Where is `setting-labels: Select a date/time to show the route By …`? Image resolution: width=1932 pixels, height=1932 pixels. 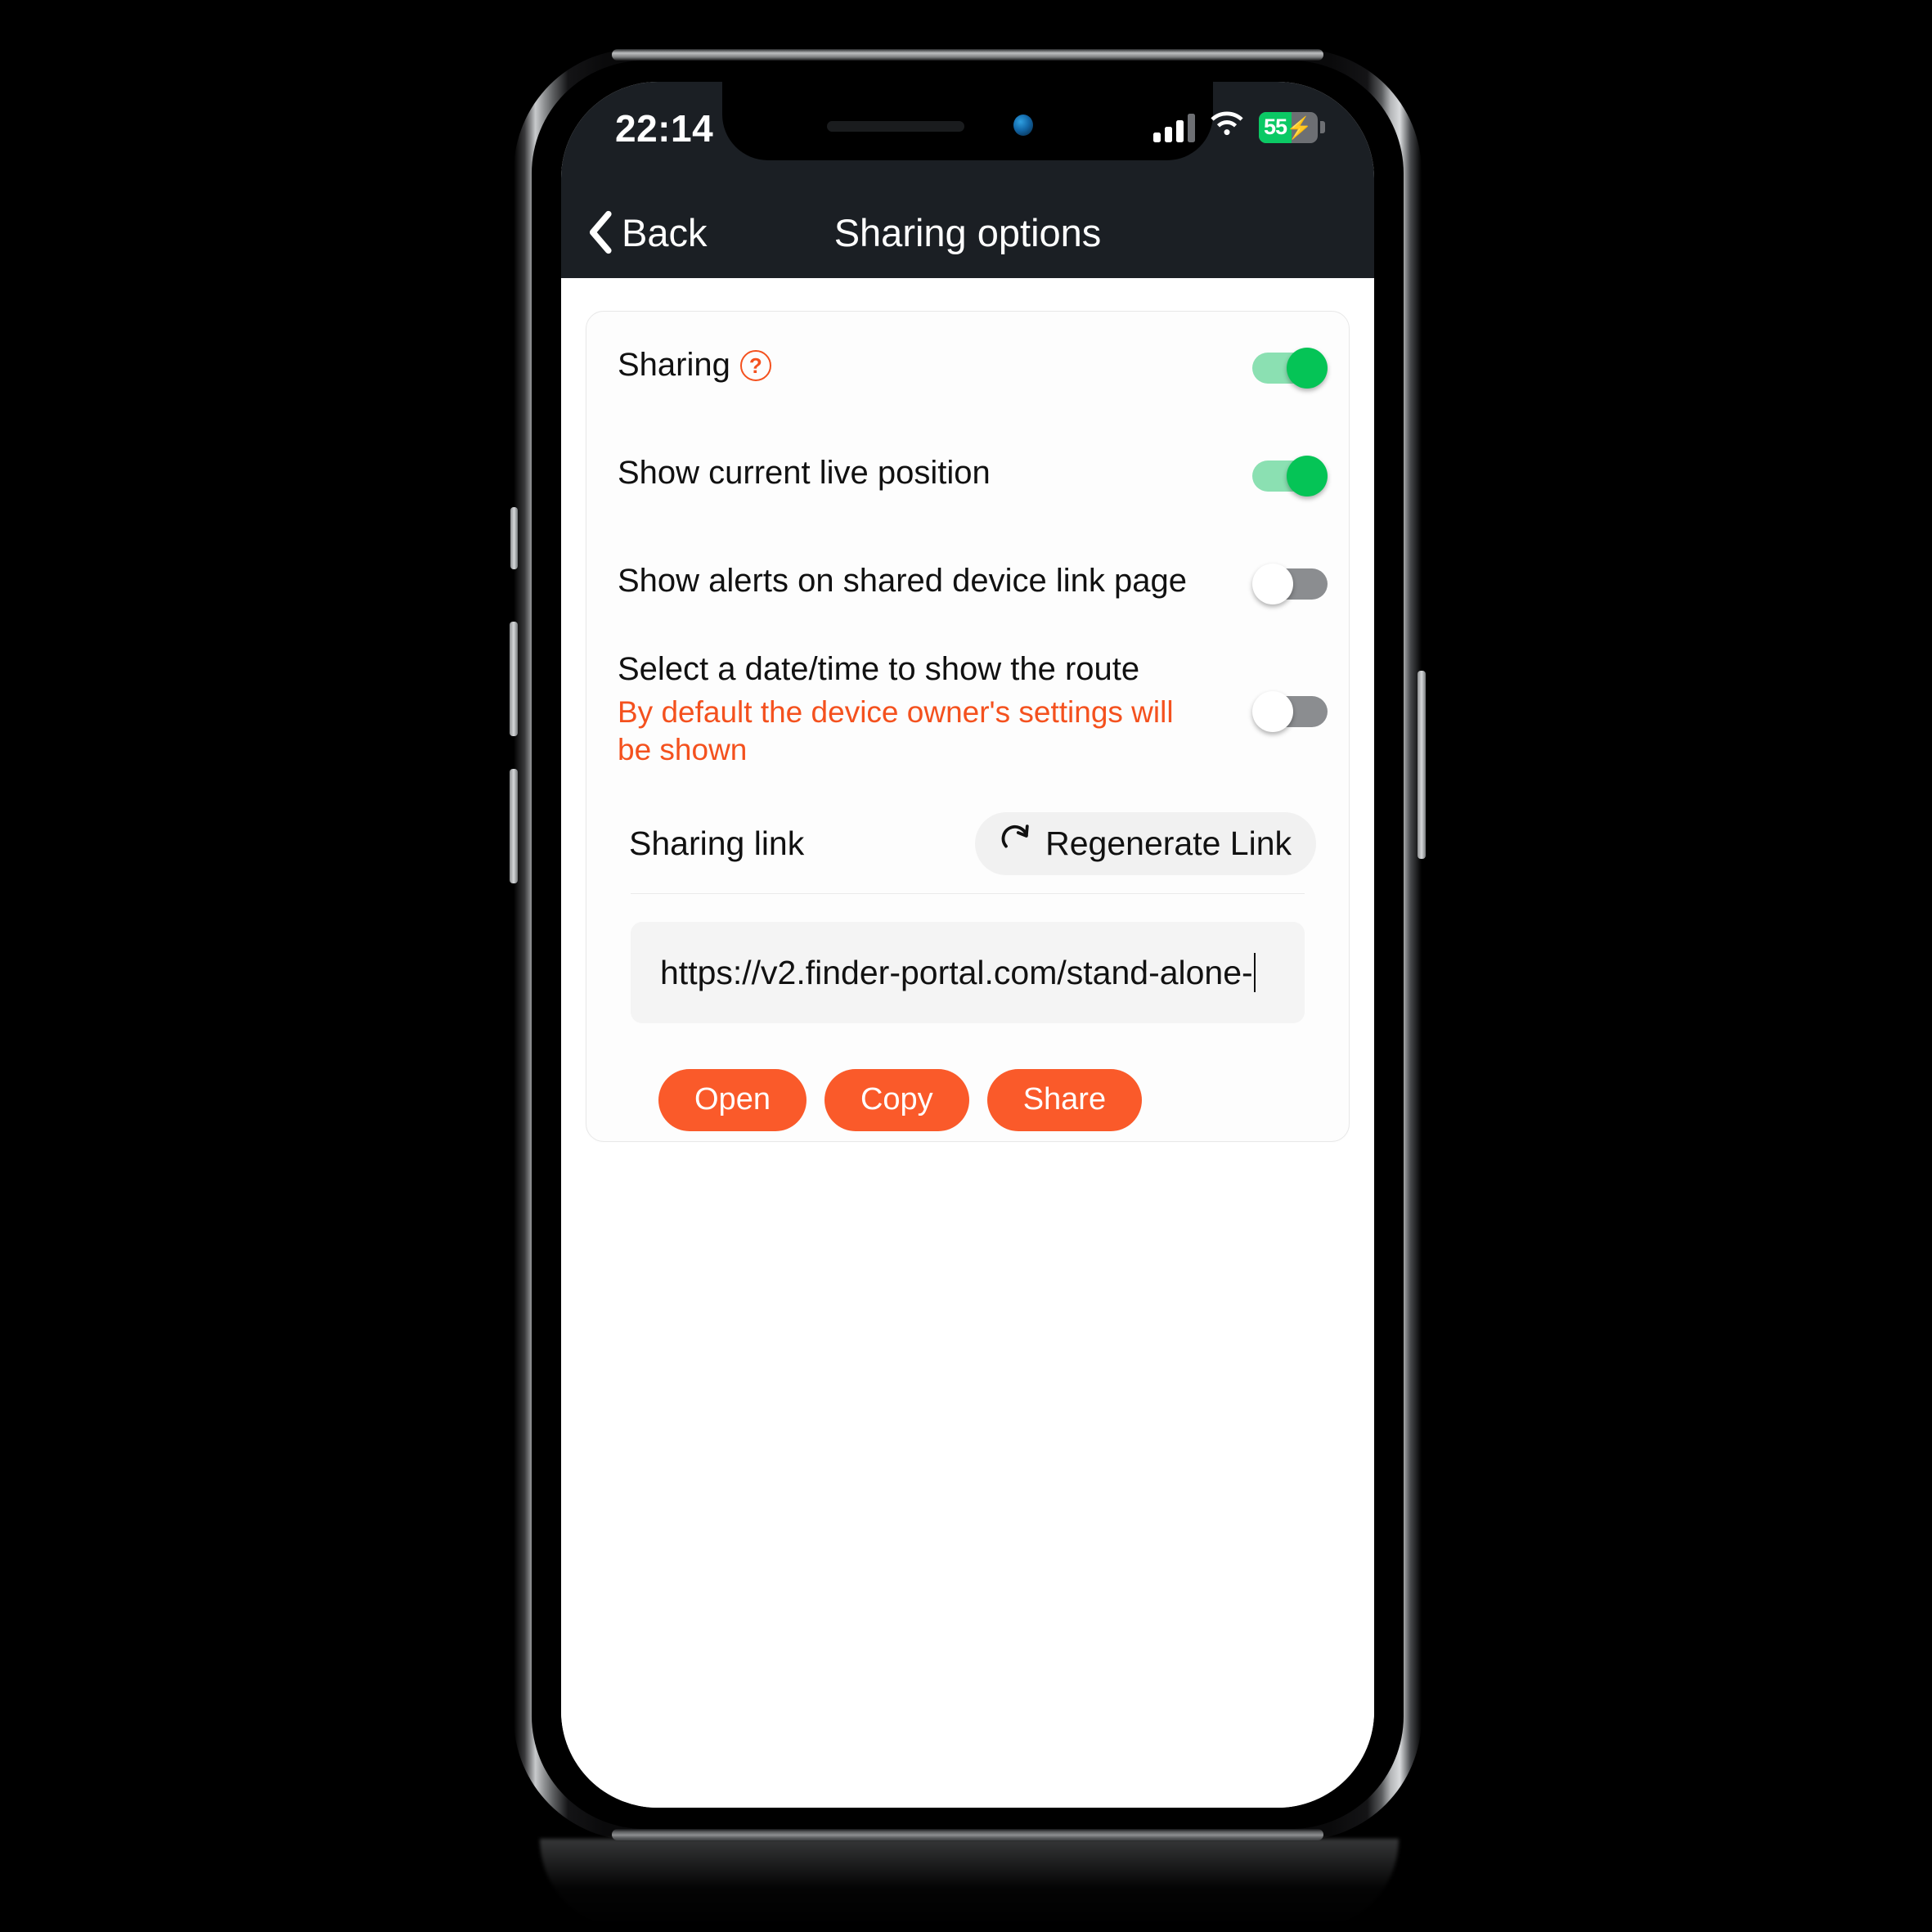 setting-labels: Select a date/time to show the route By … is located at coordinates (935, 708).